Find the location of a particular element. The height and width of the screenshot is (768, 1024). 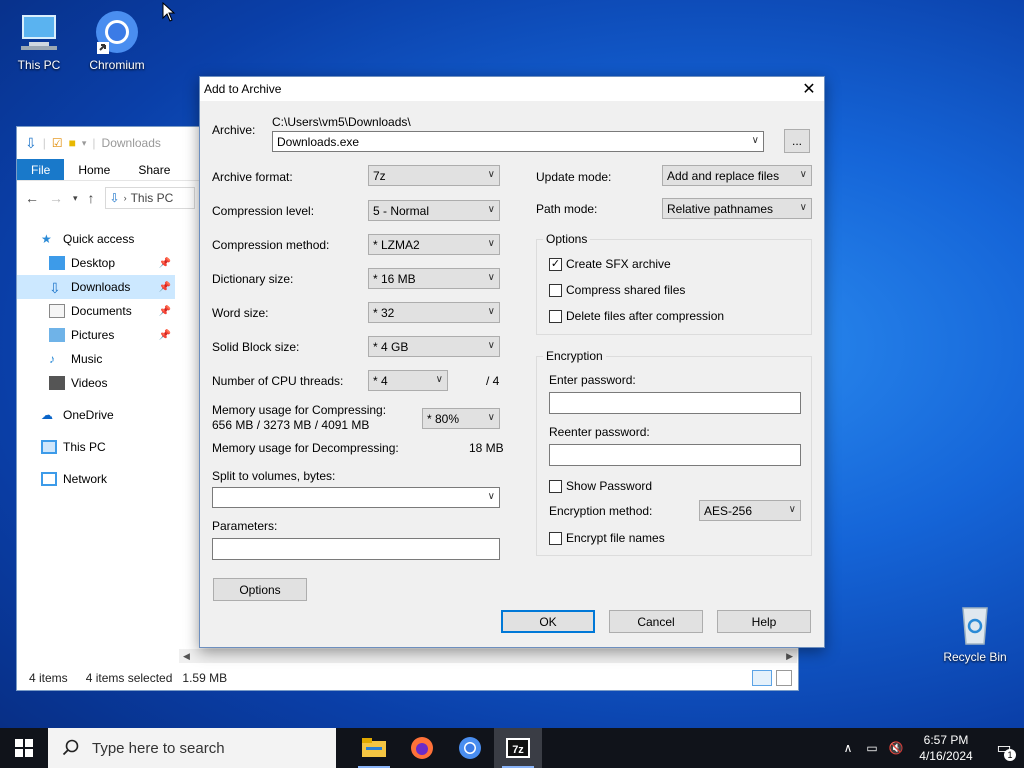

update-mode-select: Add and replace files ∨ is located at coordinates (737, 175).